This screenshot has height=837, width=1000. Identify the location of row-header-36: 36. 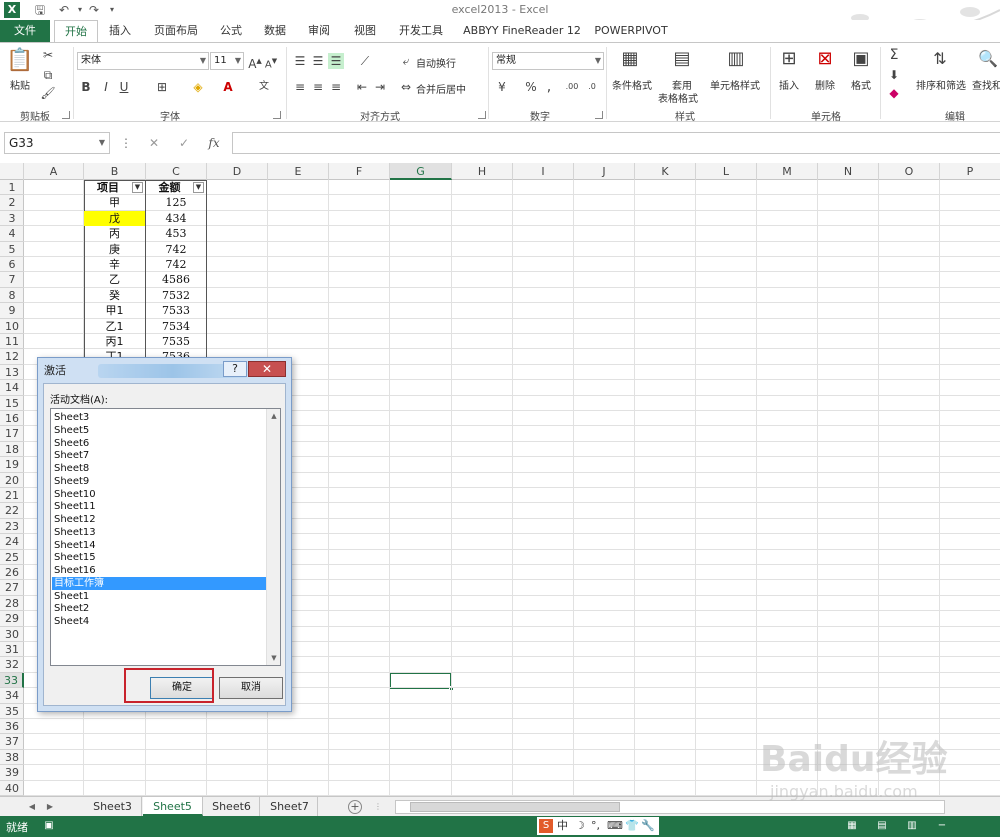
(12, 727).